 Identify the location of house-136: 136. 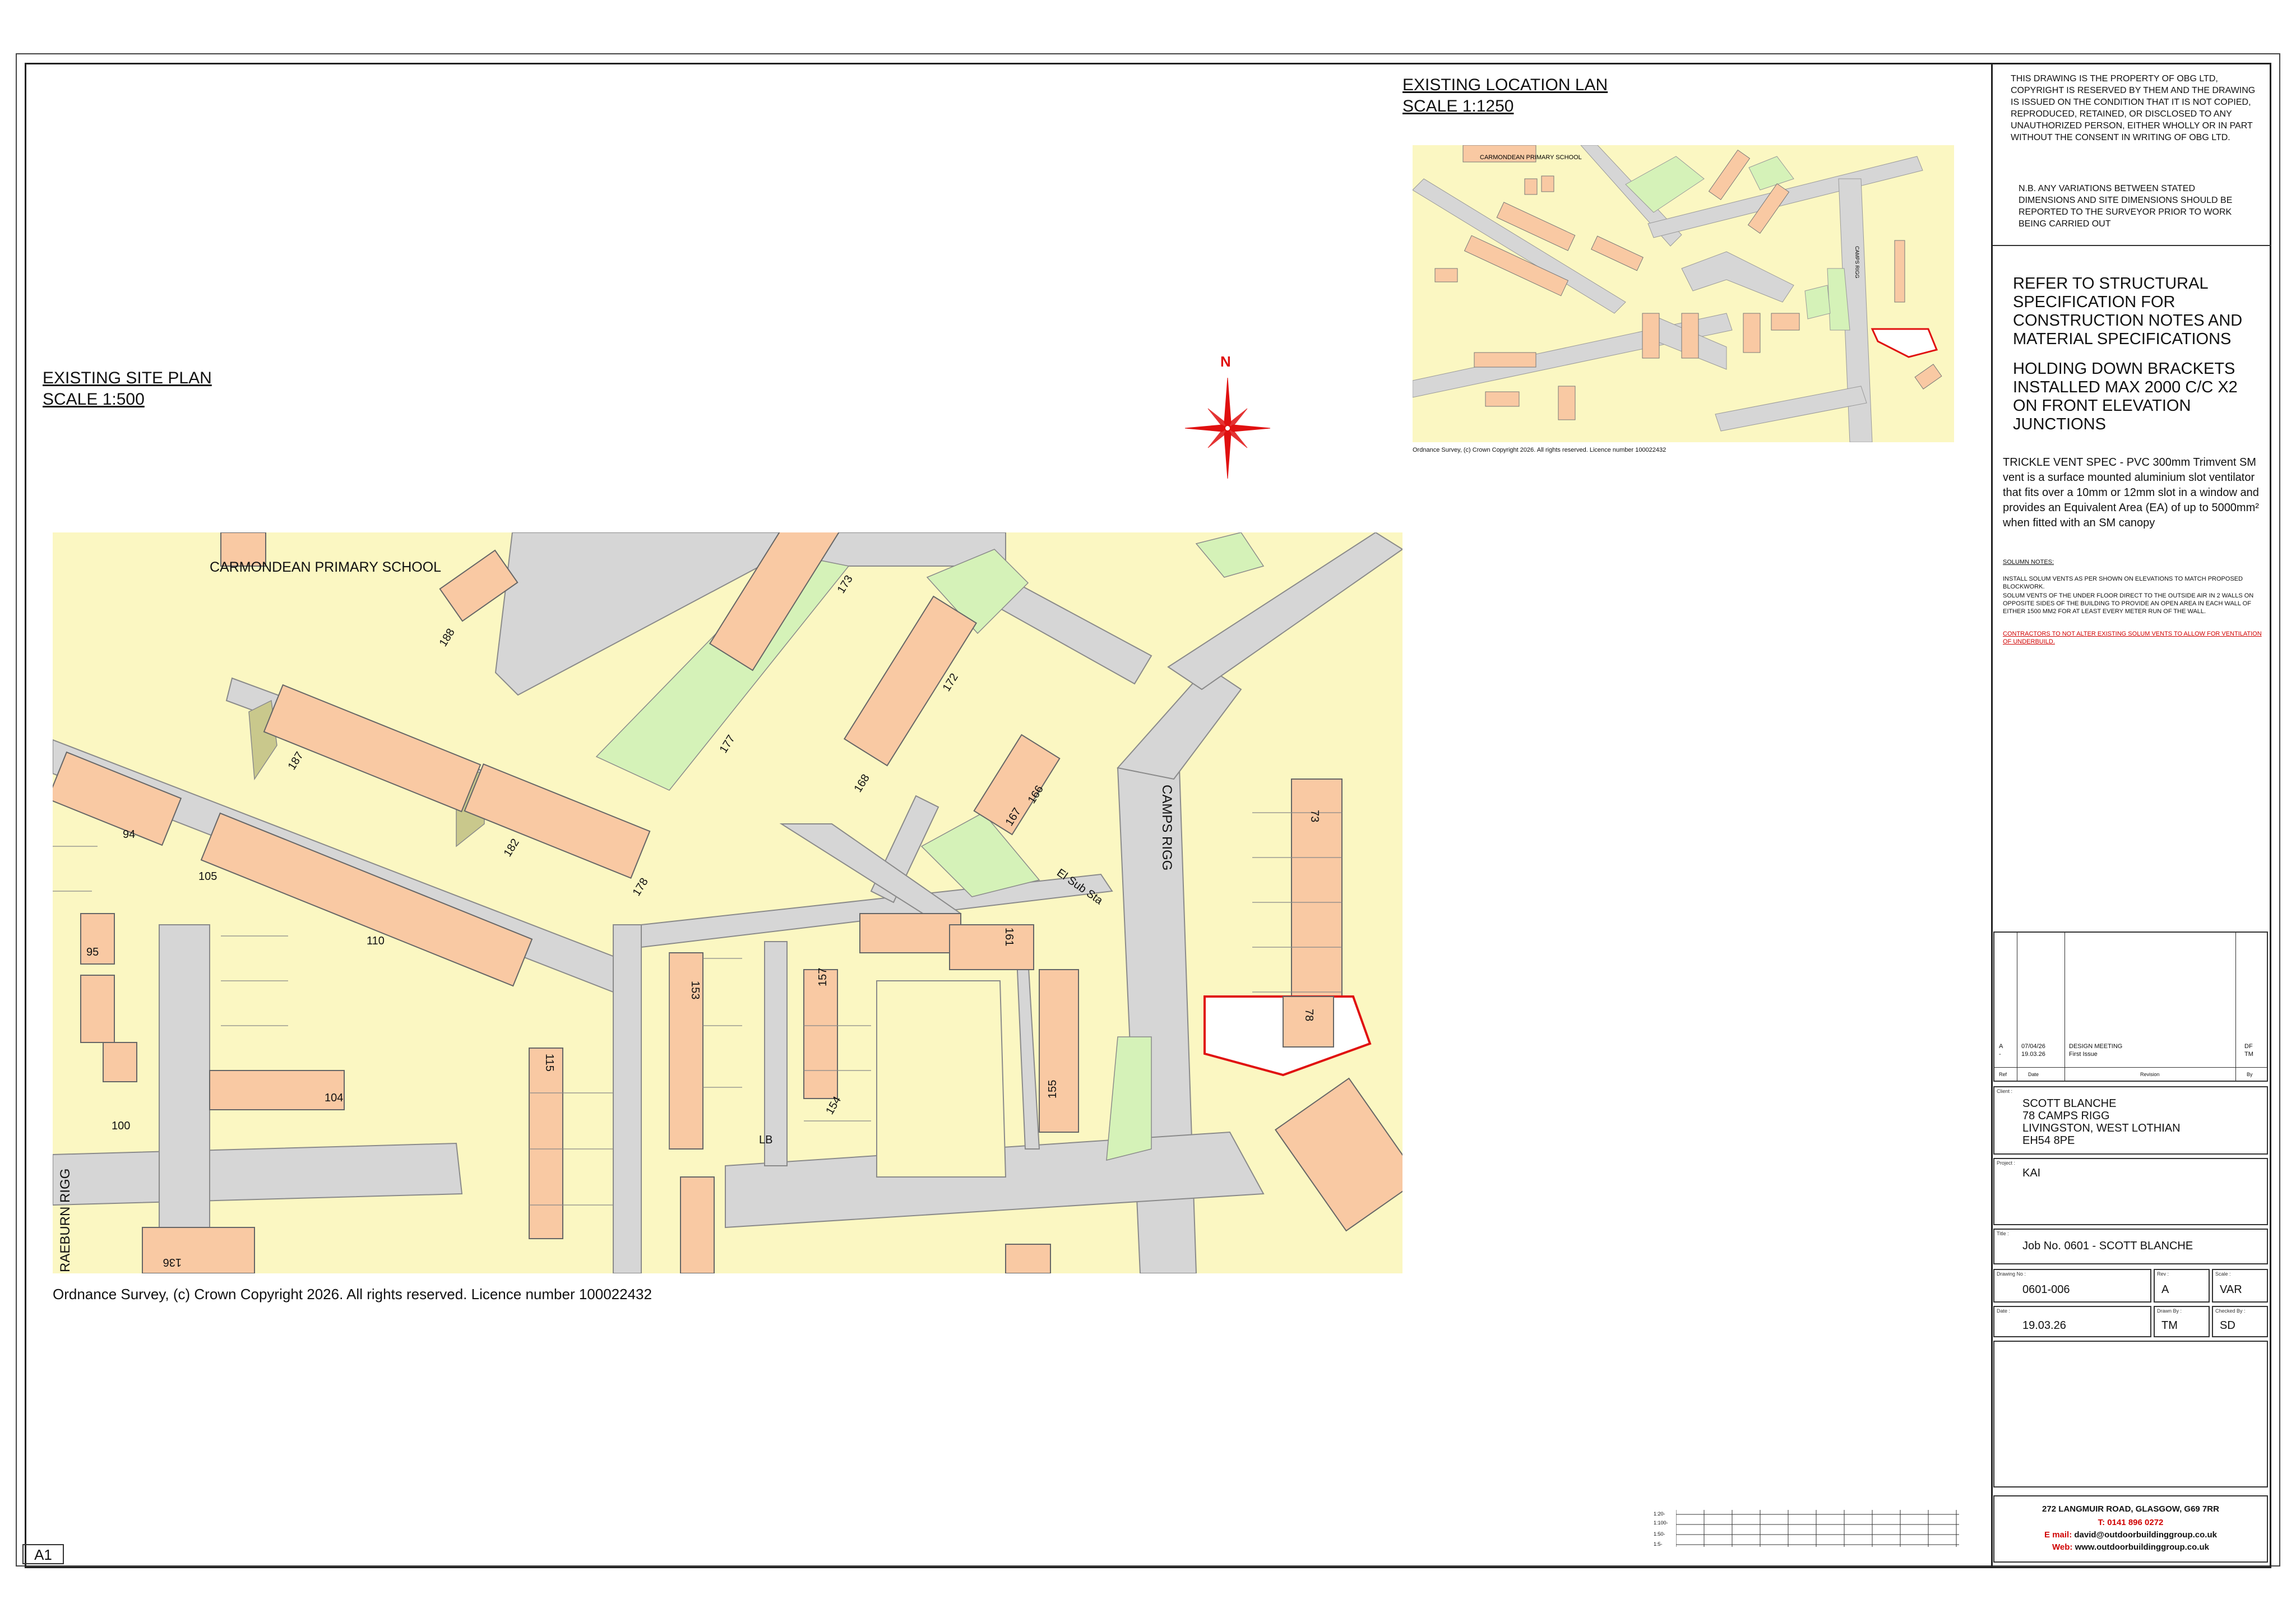
(172, 1262).